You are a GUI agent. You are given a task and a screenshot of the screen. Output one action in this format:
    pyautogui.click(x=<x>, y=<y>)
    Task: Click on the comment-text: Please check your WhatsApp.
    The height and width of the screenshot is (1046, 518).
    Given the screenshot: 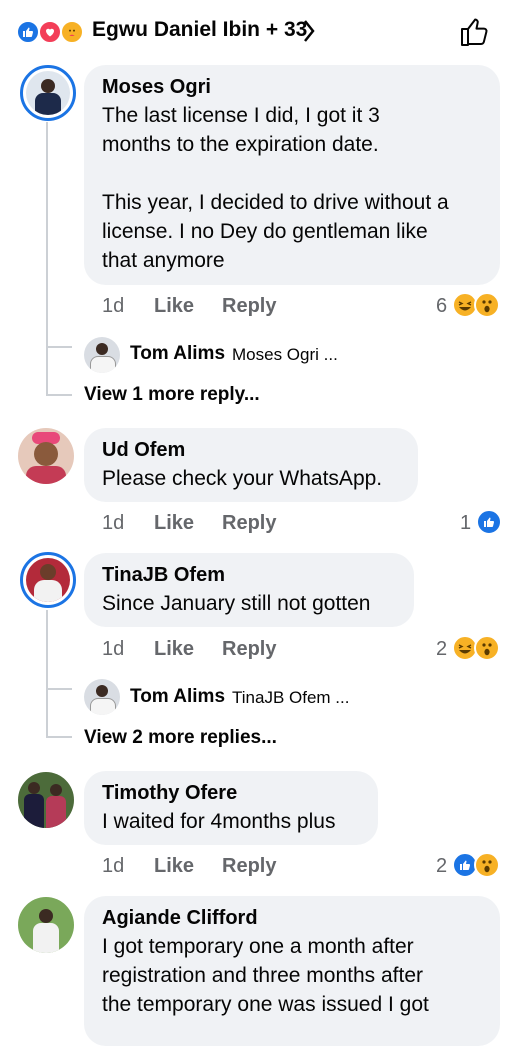 What is the action you would take?
    pyautogui.click(x=242, y=478)
    